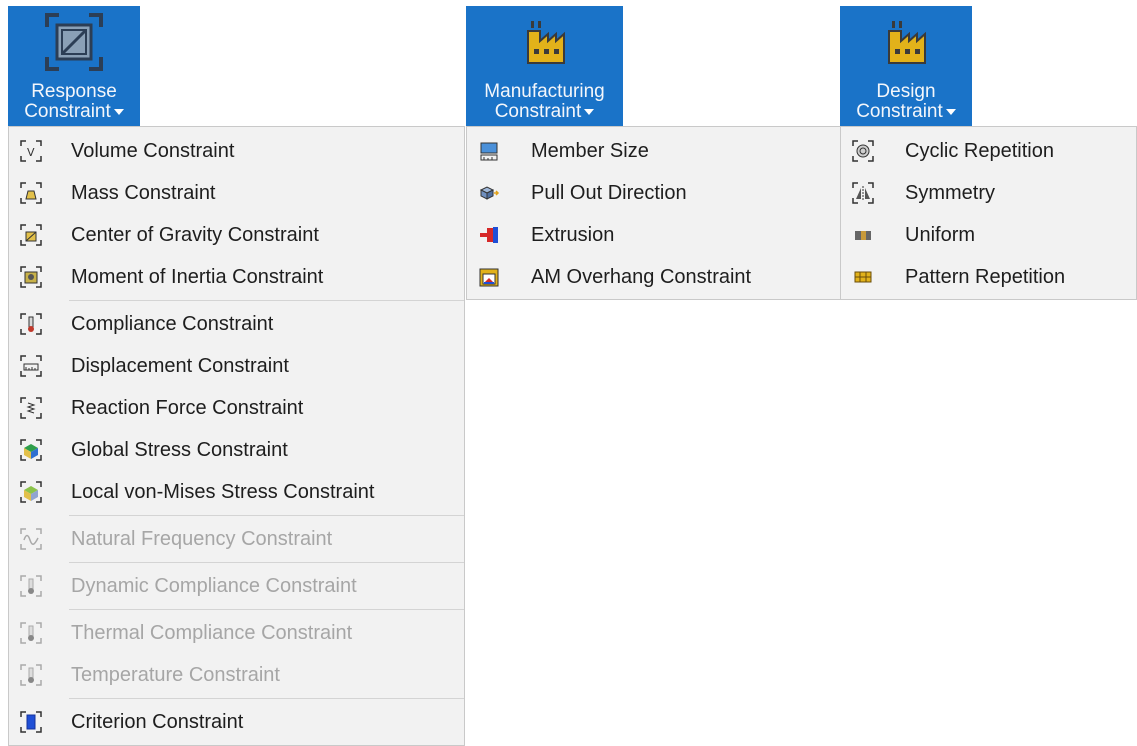 This screenshot has width=1137, height=746. I want to click on menu-item-thermal-compliance: Thermal Compliance Constraint, so click(236, 633).